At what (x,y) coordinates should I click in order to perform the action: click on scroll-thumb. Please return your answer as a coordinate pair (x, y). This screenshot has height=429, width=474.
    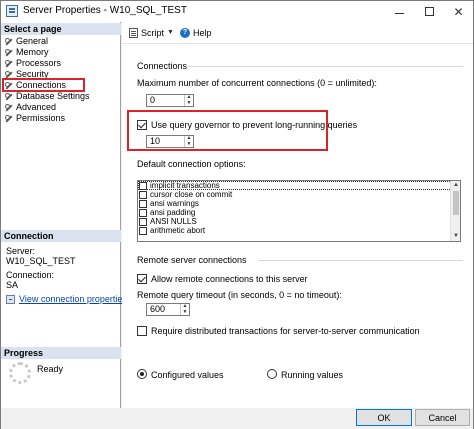
    Looking at the image, I should click on (456, 203).